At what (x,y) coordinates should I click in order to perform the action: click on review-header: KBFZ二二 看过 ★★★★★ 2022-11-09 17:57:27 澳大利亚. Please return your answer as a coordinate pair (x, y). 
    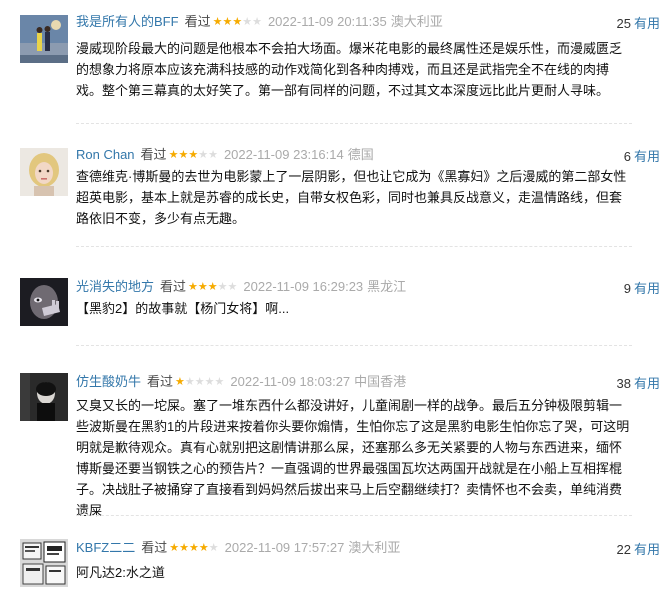
    Looking at the image, I should click on (354, 548).